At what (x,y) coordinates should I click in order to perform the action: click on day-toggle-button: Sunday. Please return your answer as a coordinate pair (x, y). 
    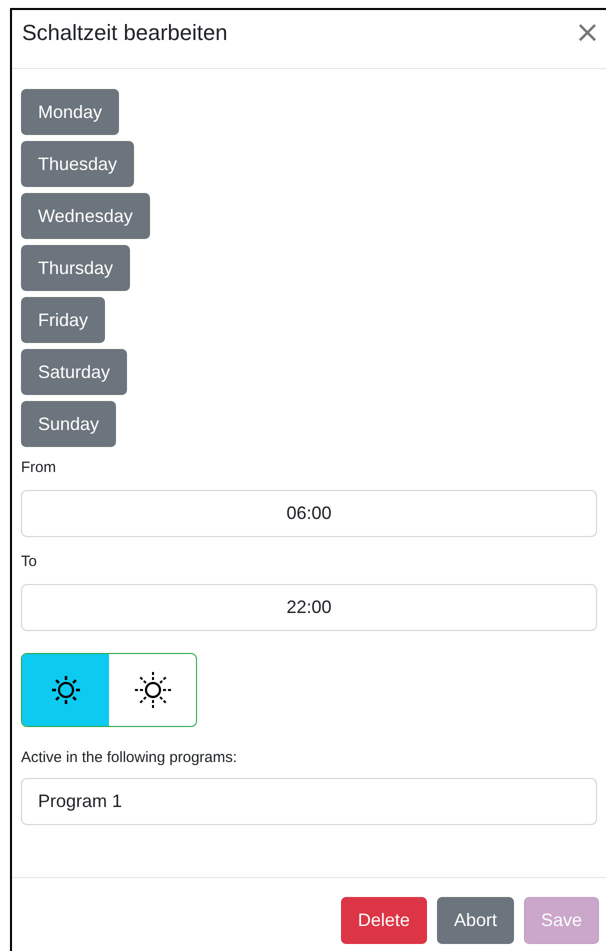
    Looking at the image, I should click on (68, 424).